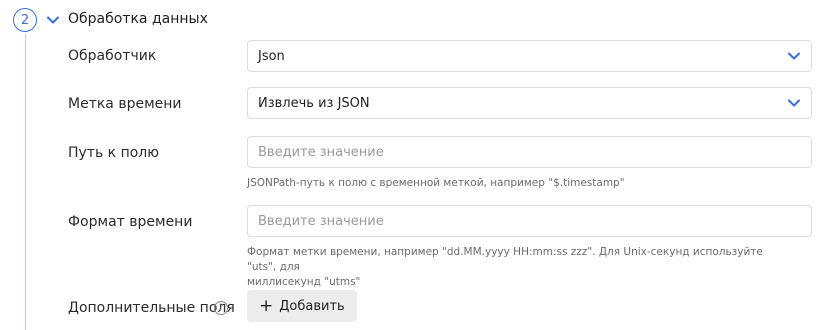  I want to click on field-path-input, so click(529, 152).